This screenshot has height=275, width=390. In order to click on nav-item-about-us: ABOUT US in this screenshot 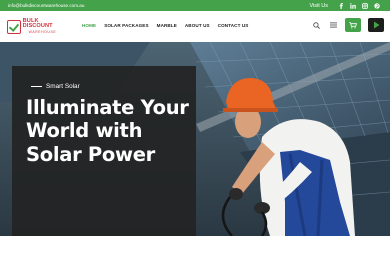, I will do `click(197, 25)`.